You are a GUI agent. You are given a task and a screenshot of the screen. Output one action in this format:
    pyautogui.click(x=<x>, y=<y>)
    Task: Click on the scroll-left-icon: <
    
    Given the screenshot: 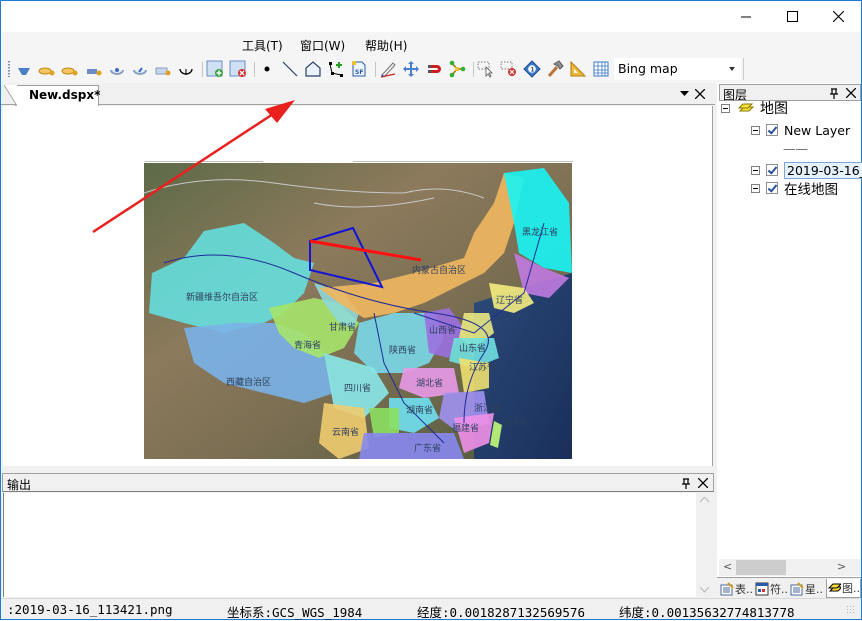 What is the action you would take?
    pyautogui.click(x=727, y=566)
    